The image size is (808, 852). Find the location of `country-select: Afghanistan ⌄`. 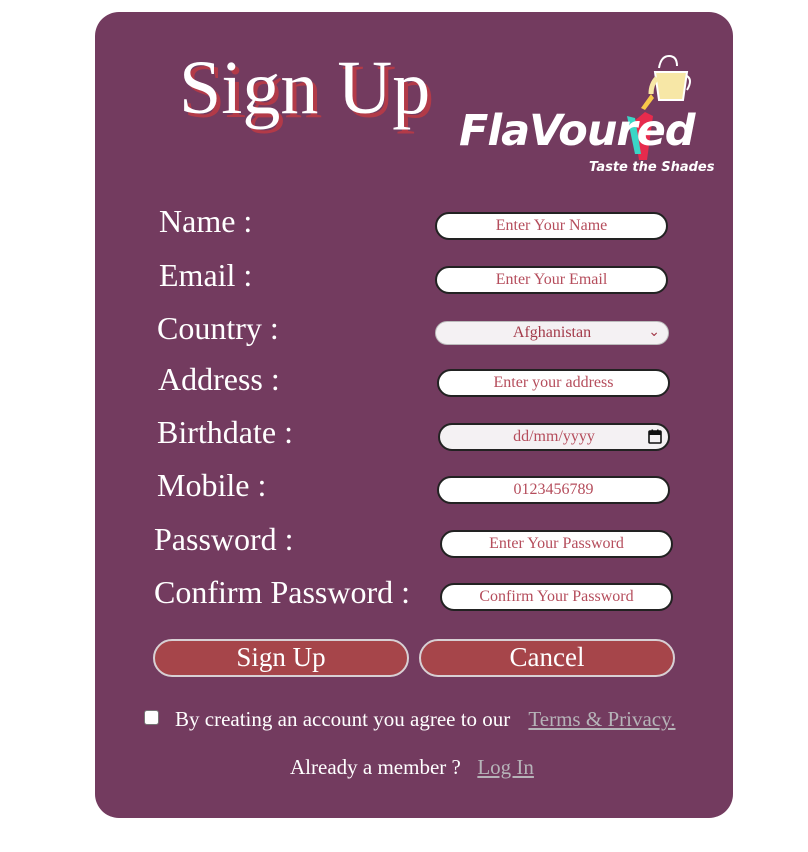

country-select: Afghanistan ⌄ is located at coordinates (552, 333).